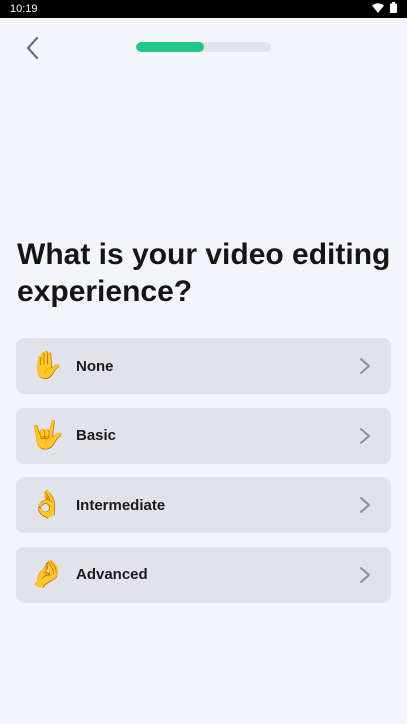 This screenshot has width=407, height=724. I want to click on page-title: What is your video editing experience?, so click(204, 273).